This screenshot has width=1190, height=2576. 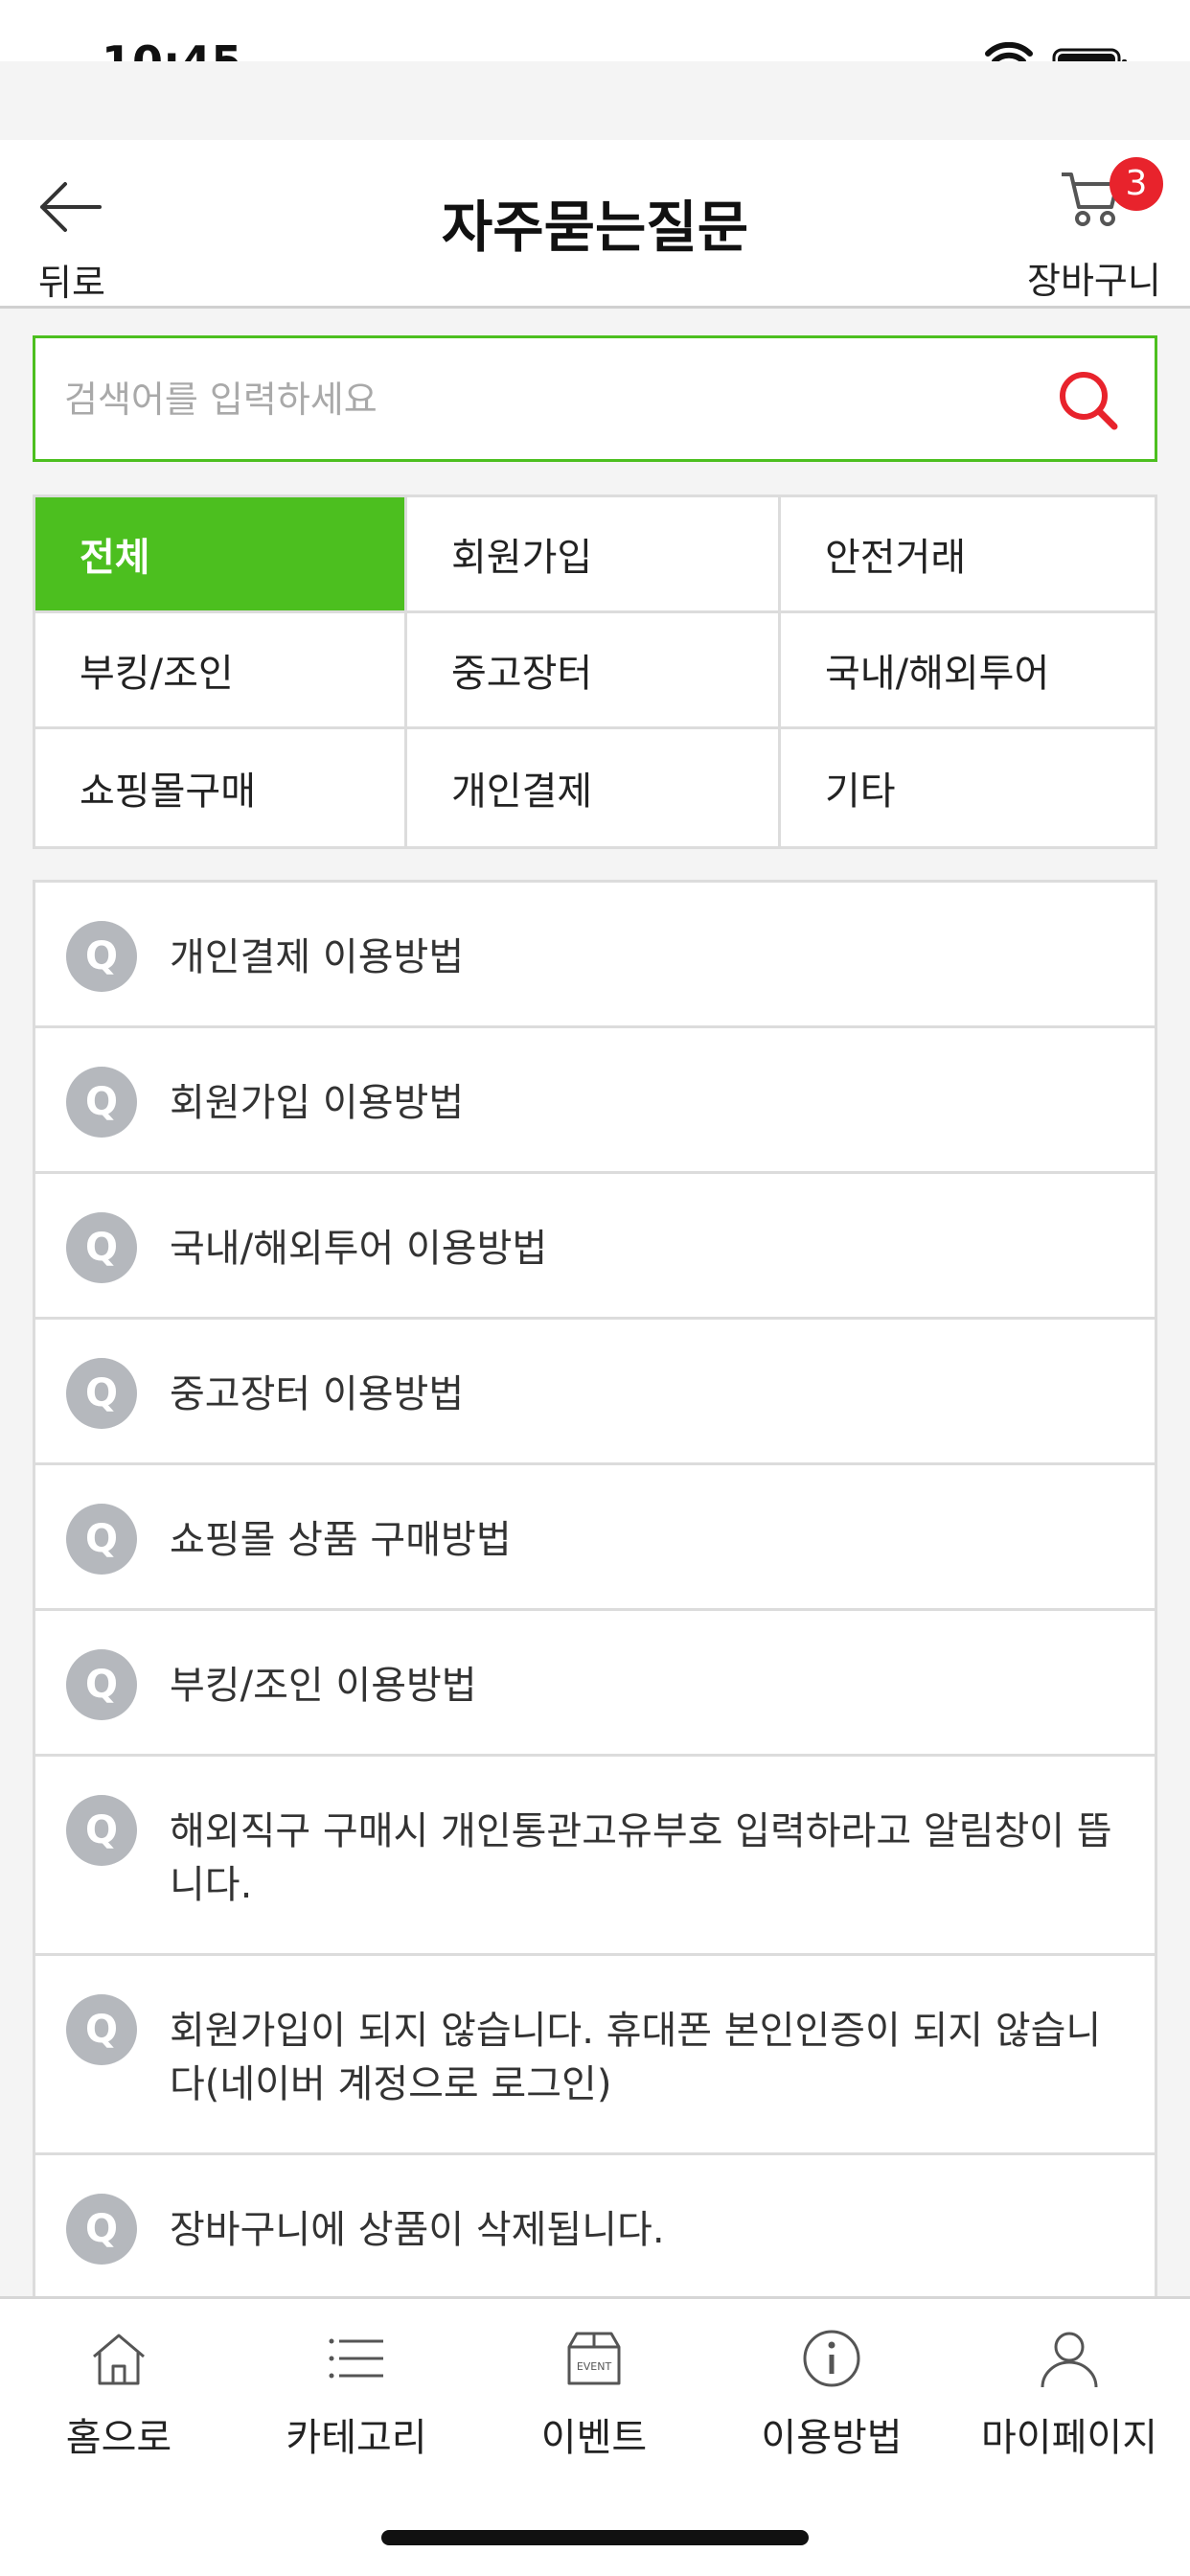 I want to click on event-box-icon: EVENT, so click(x=594, y=2358).